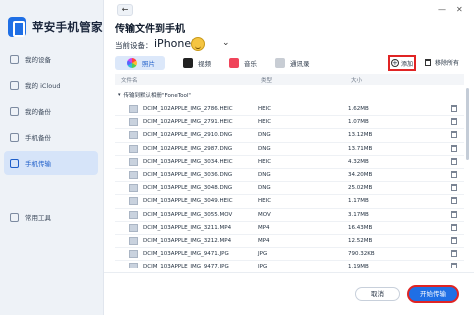 The height and width of the screenshot is (315, 474). Describe the element at coordinates (428, 62) in the screenshot. I see `trash-icon` at that location.